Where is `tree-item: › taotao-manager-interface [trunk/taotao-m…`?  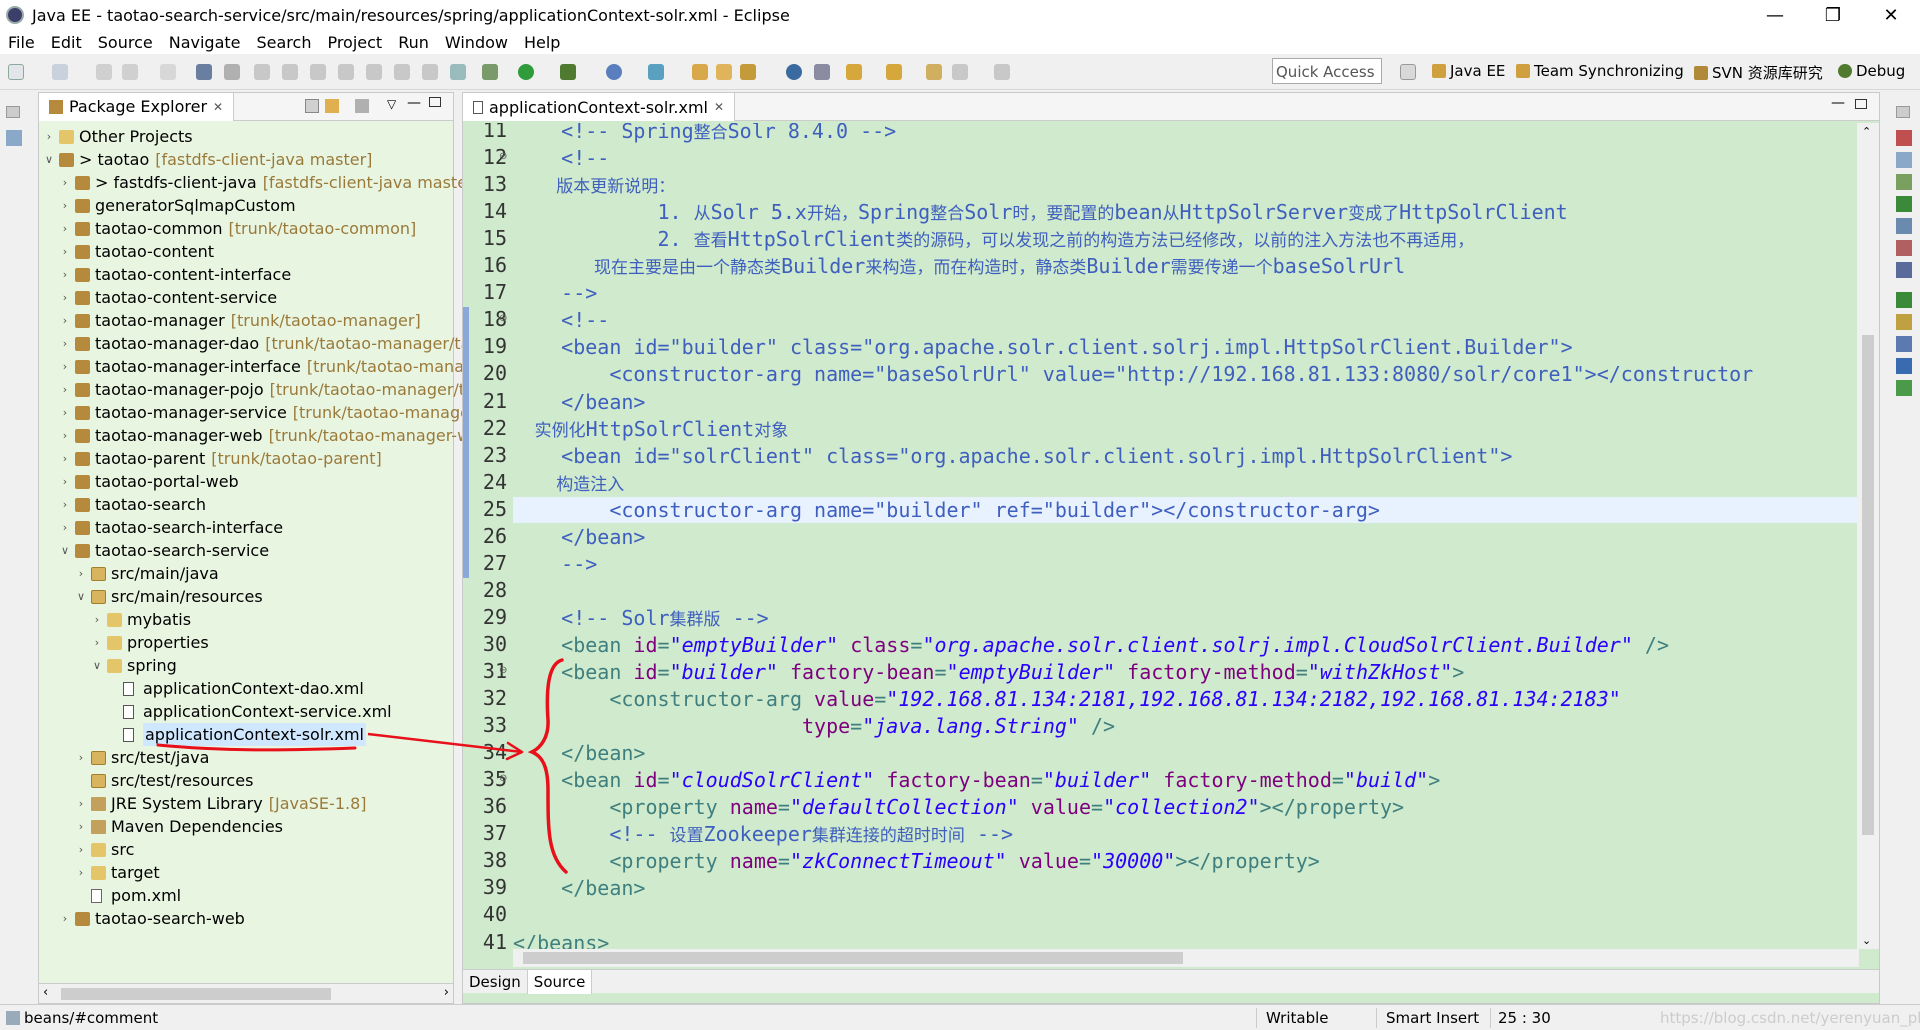
tree-item: › taotao-manager-interface [trunk/taotao-m… is located at coordinates (261, 366).